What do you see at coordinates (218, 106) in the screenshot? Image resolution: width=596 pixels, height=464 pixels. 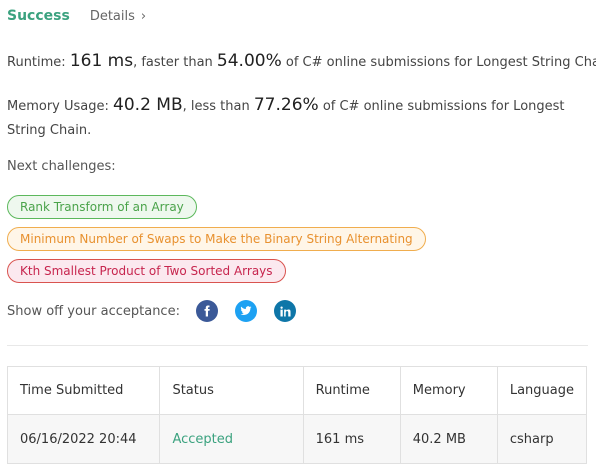 I see `memory-comparison: , less than` at bounding box center [218, 106].